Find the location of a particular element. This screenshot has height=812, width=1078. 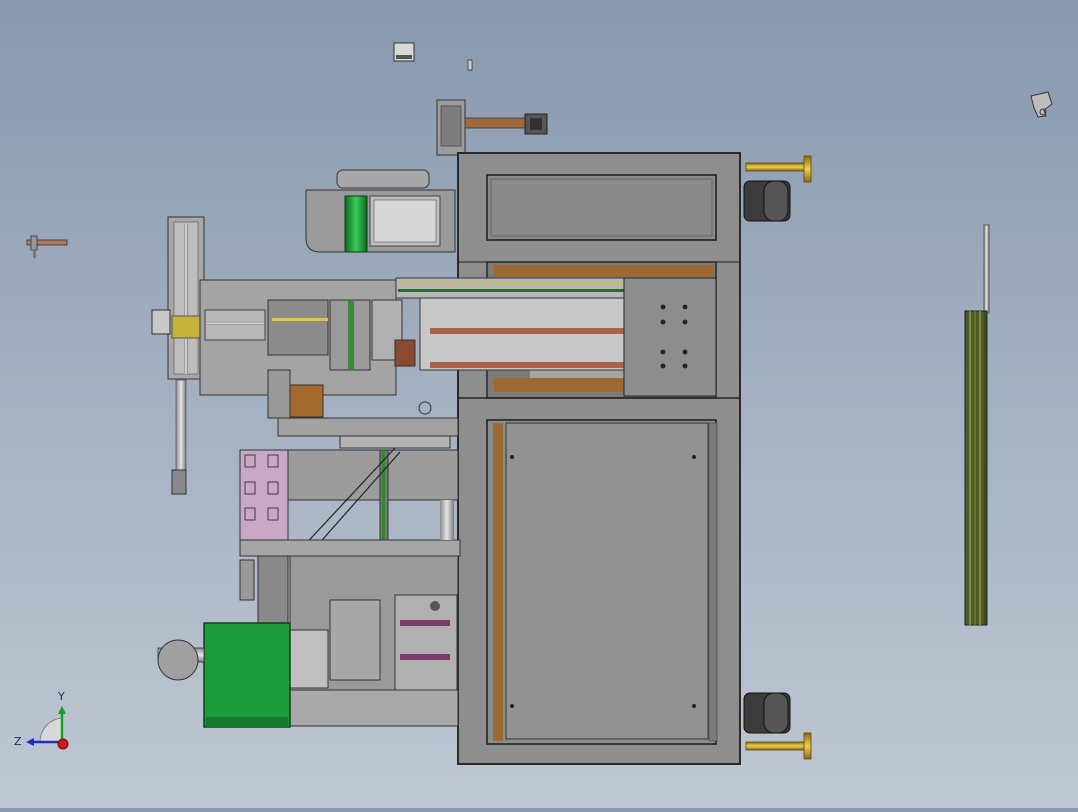

lower-mechanism is located at coordinates (308, 641).